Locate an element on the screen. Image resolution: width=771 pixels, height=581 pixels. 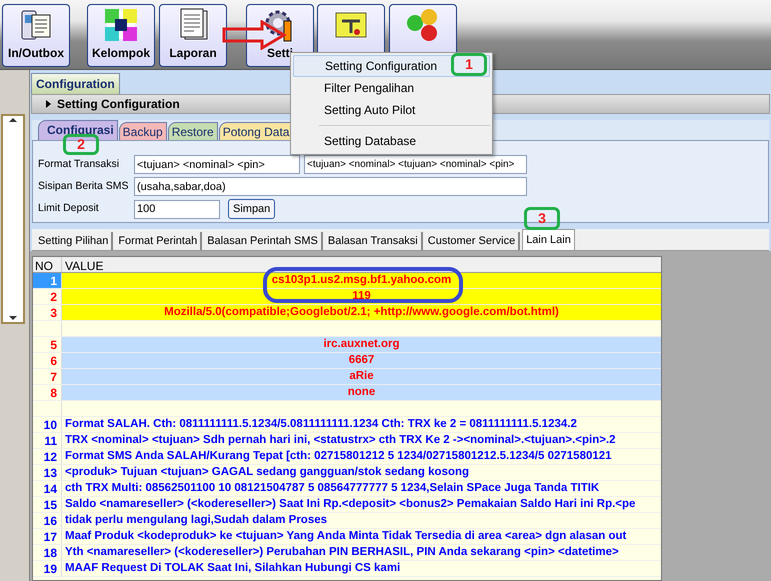
field-label: Limit Deposit is located at coordinates (69, 208).